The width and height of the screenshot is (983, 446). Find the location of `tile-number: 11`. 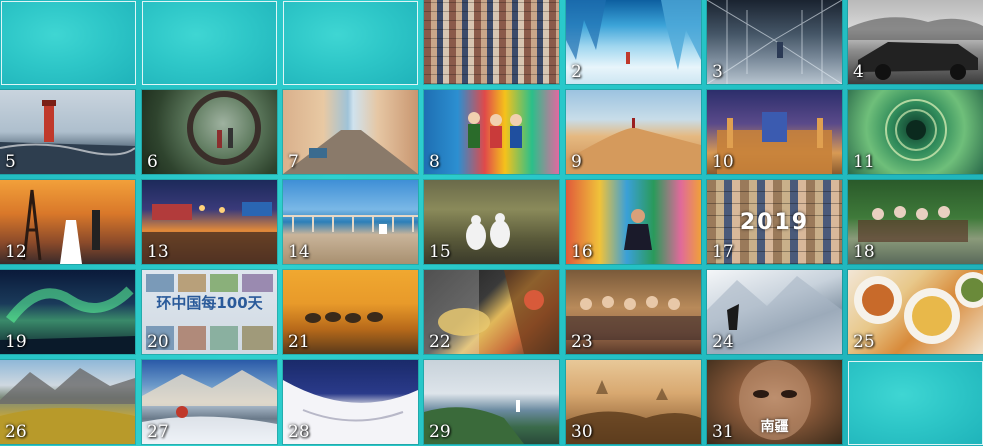

tile-number: 11 is located at coordinates (864, 162).